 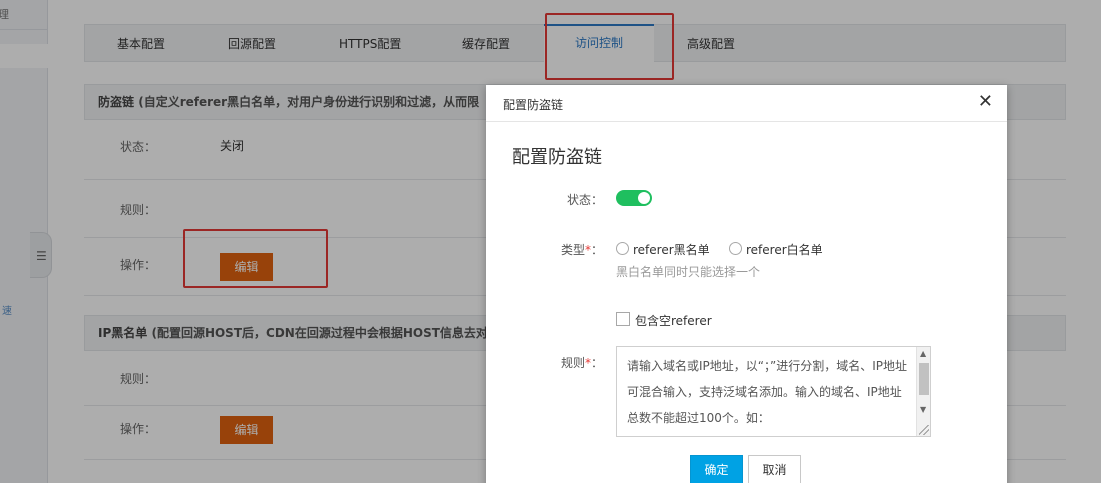 I want to click on cancel-button: 取消, so click(x=774, y=469).